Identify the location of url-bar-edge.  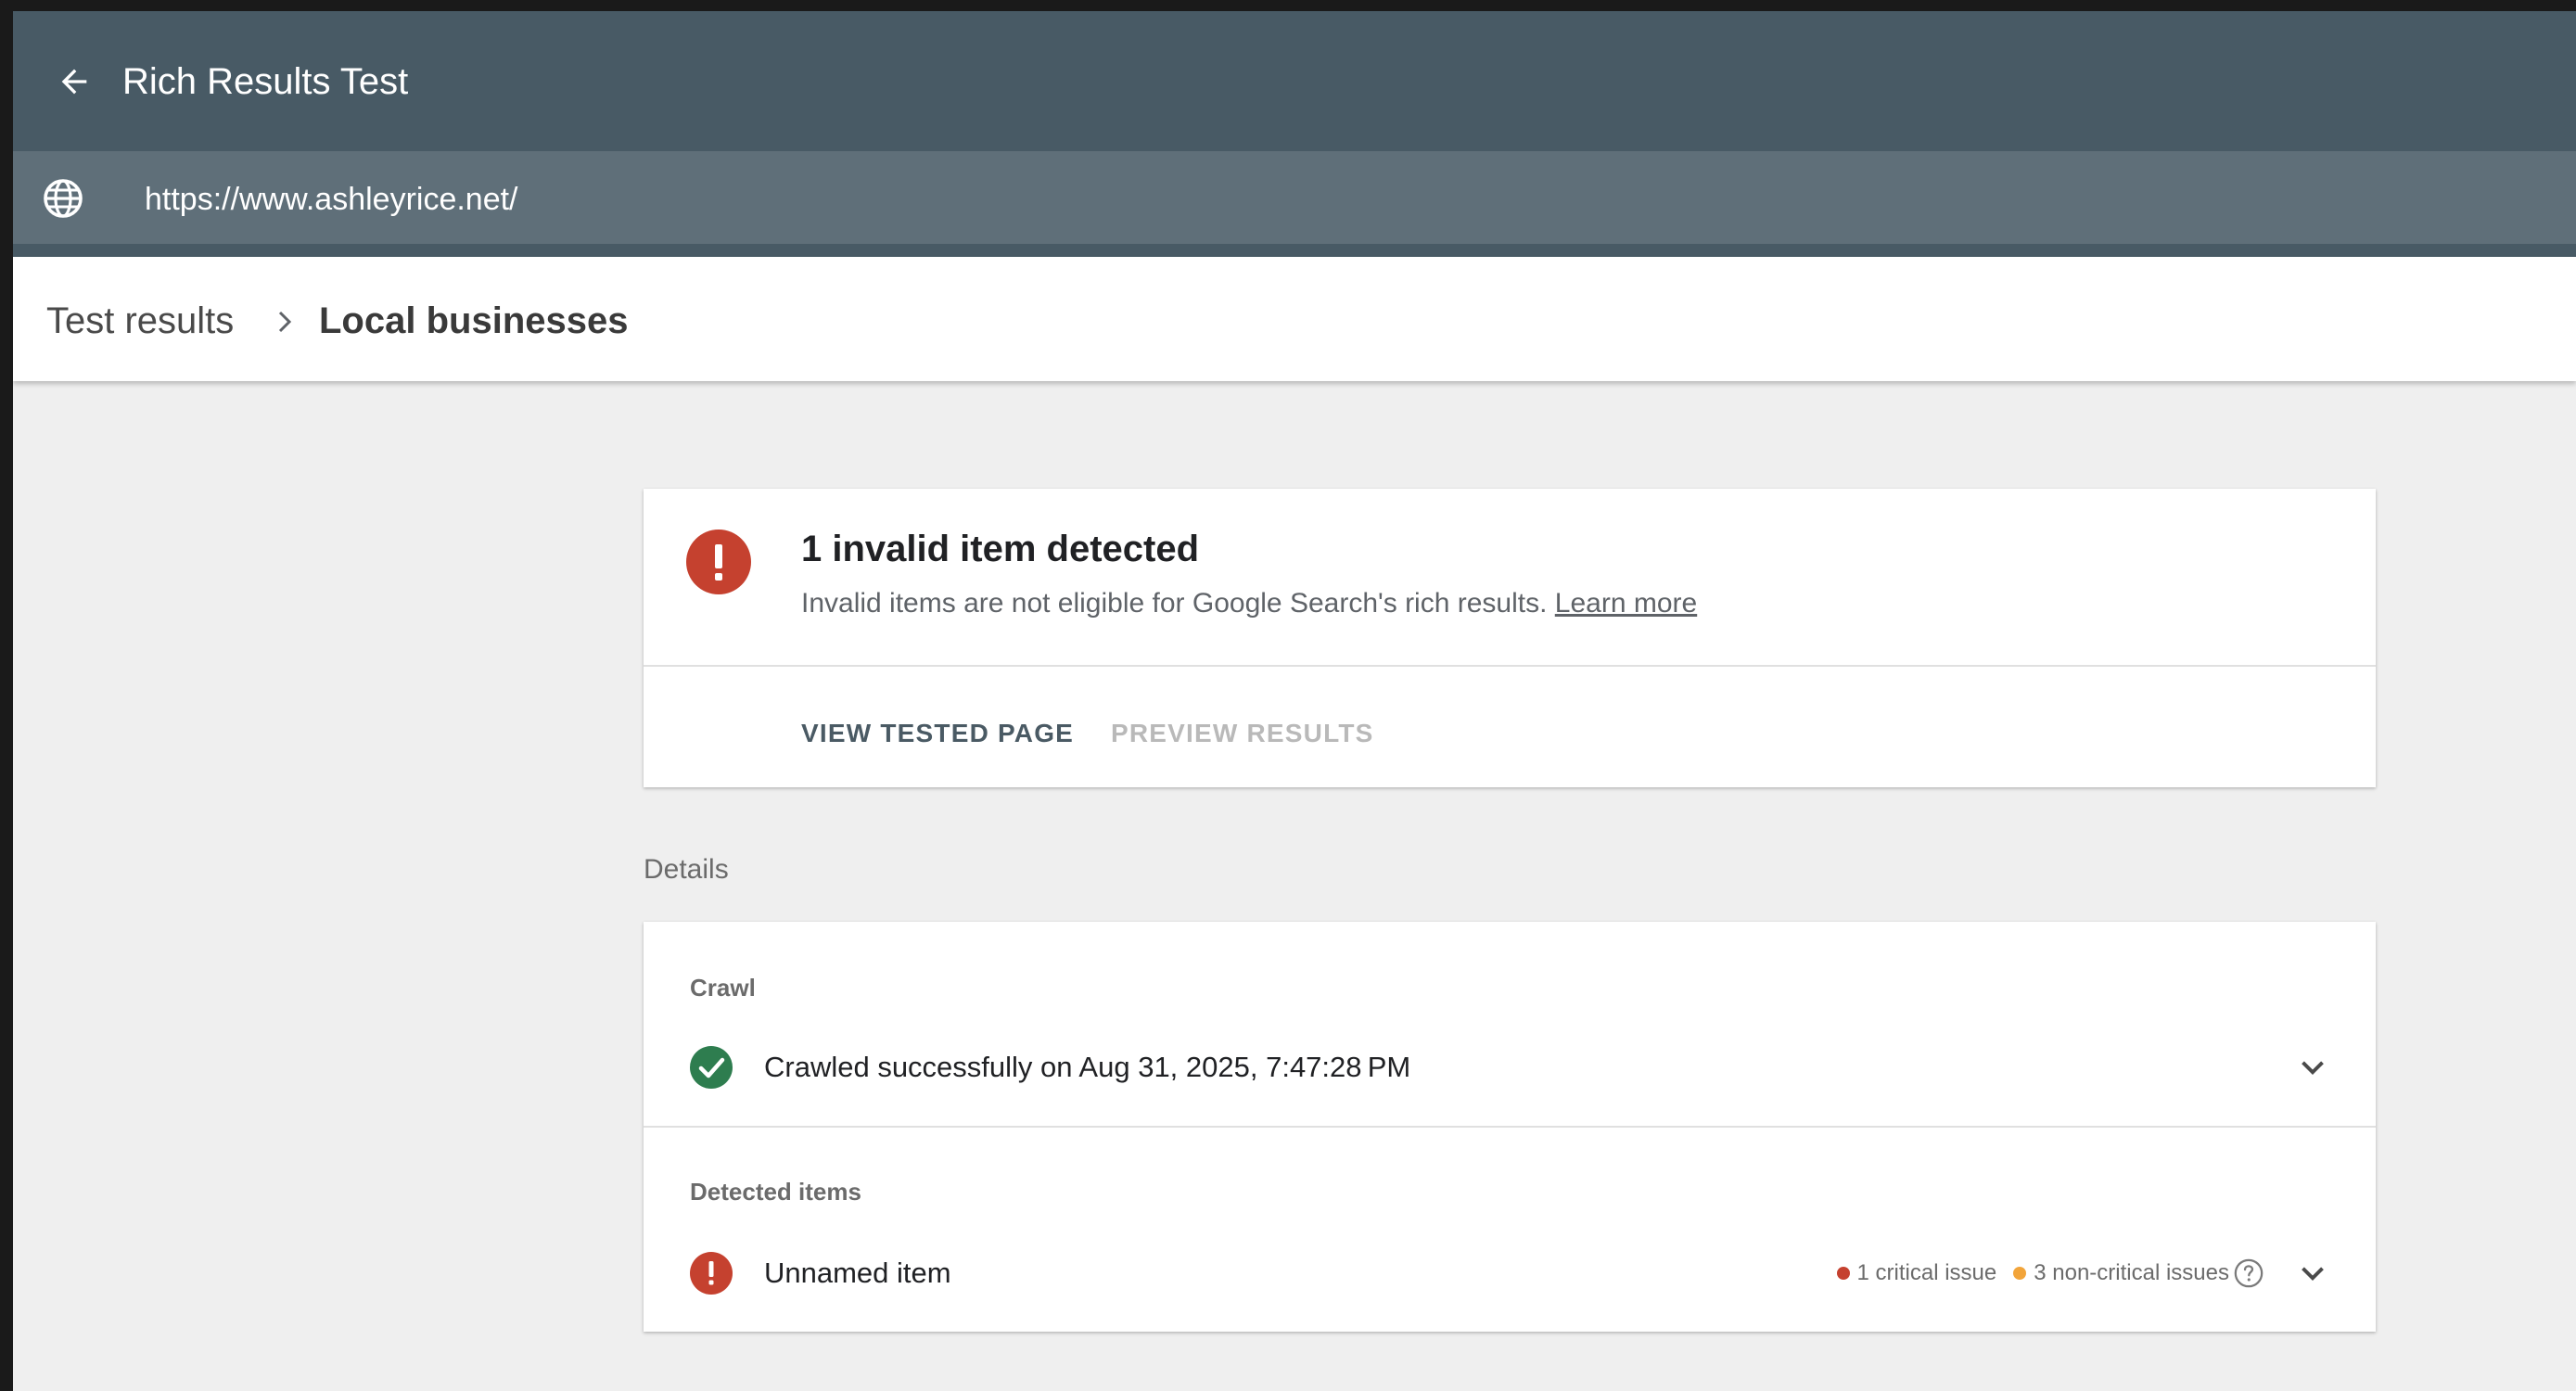
(1294, 251).